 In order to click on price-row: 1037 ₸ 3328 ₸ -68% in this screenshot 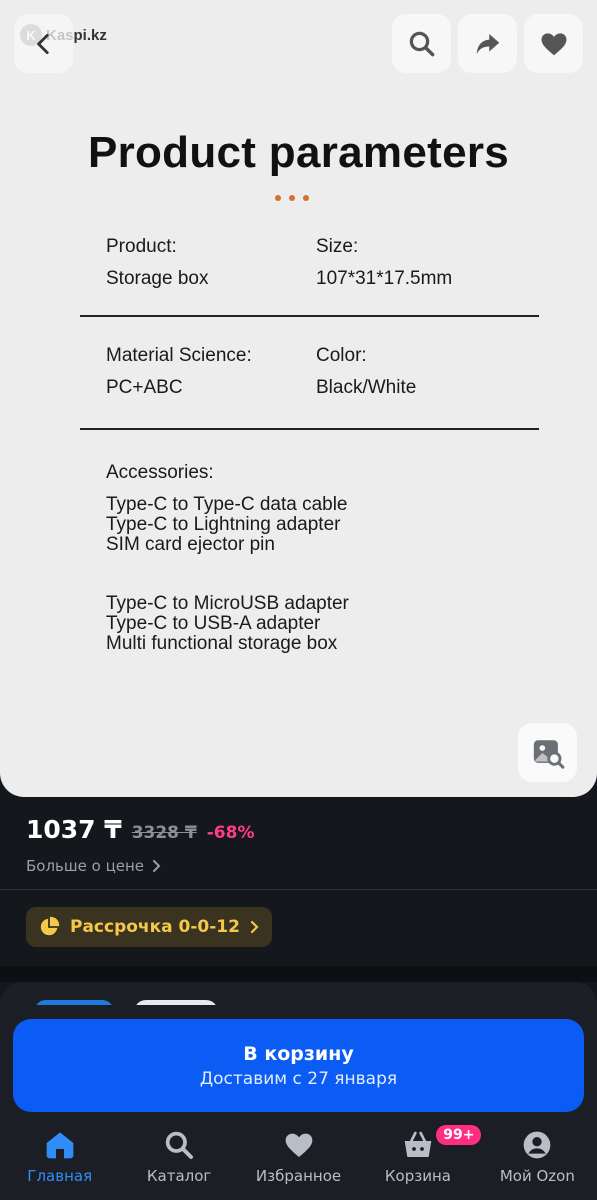, I will do `click(140, 829)`.